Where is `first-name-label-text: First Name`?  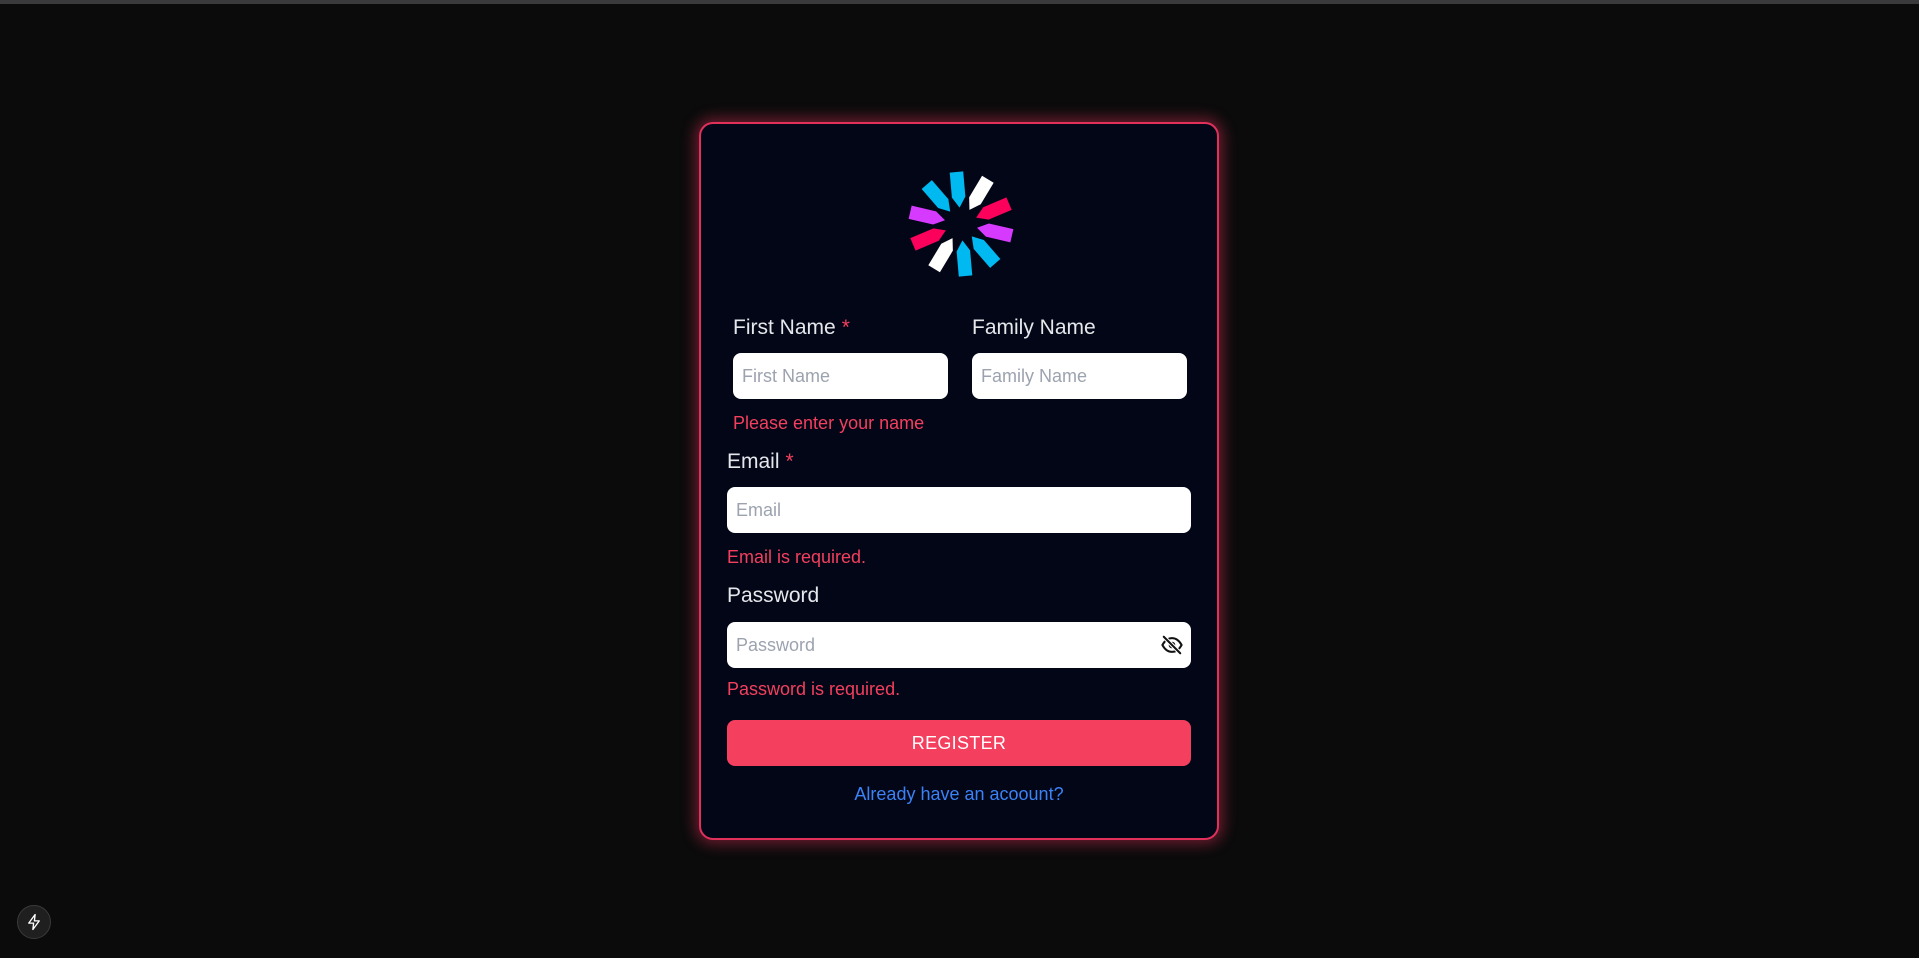
first-name-label-text: First Name is located at coordinates (784, 327).